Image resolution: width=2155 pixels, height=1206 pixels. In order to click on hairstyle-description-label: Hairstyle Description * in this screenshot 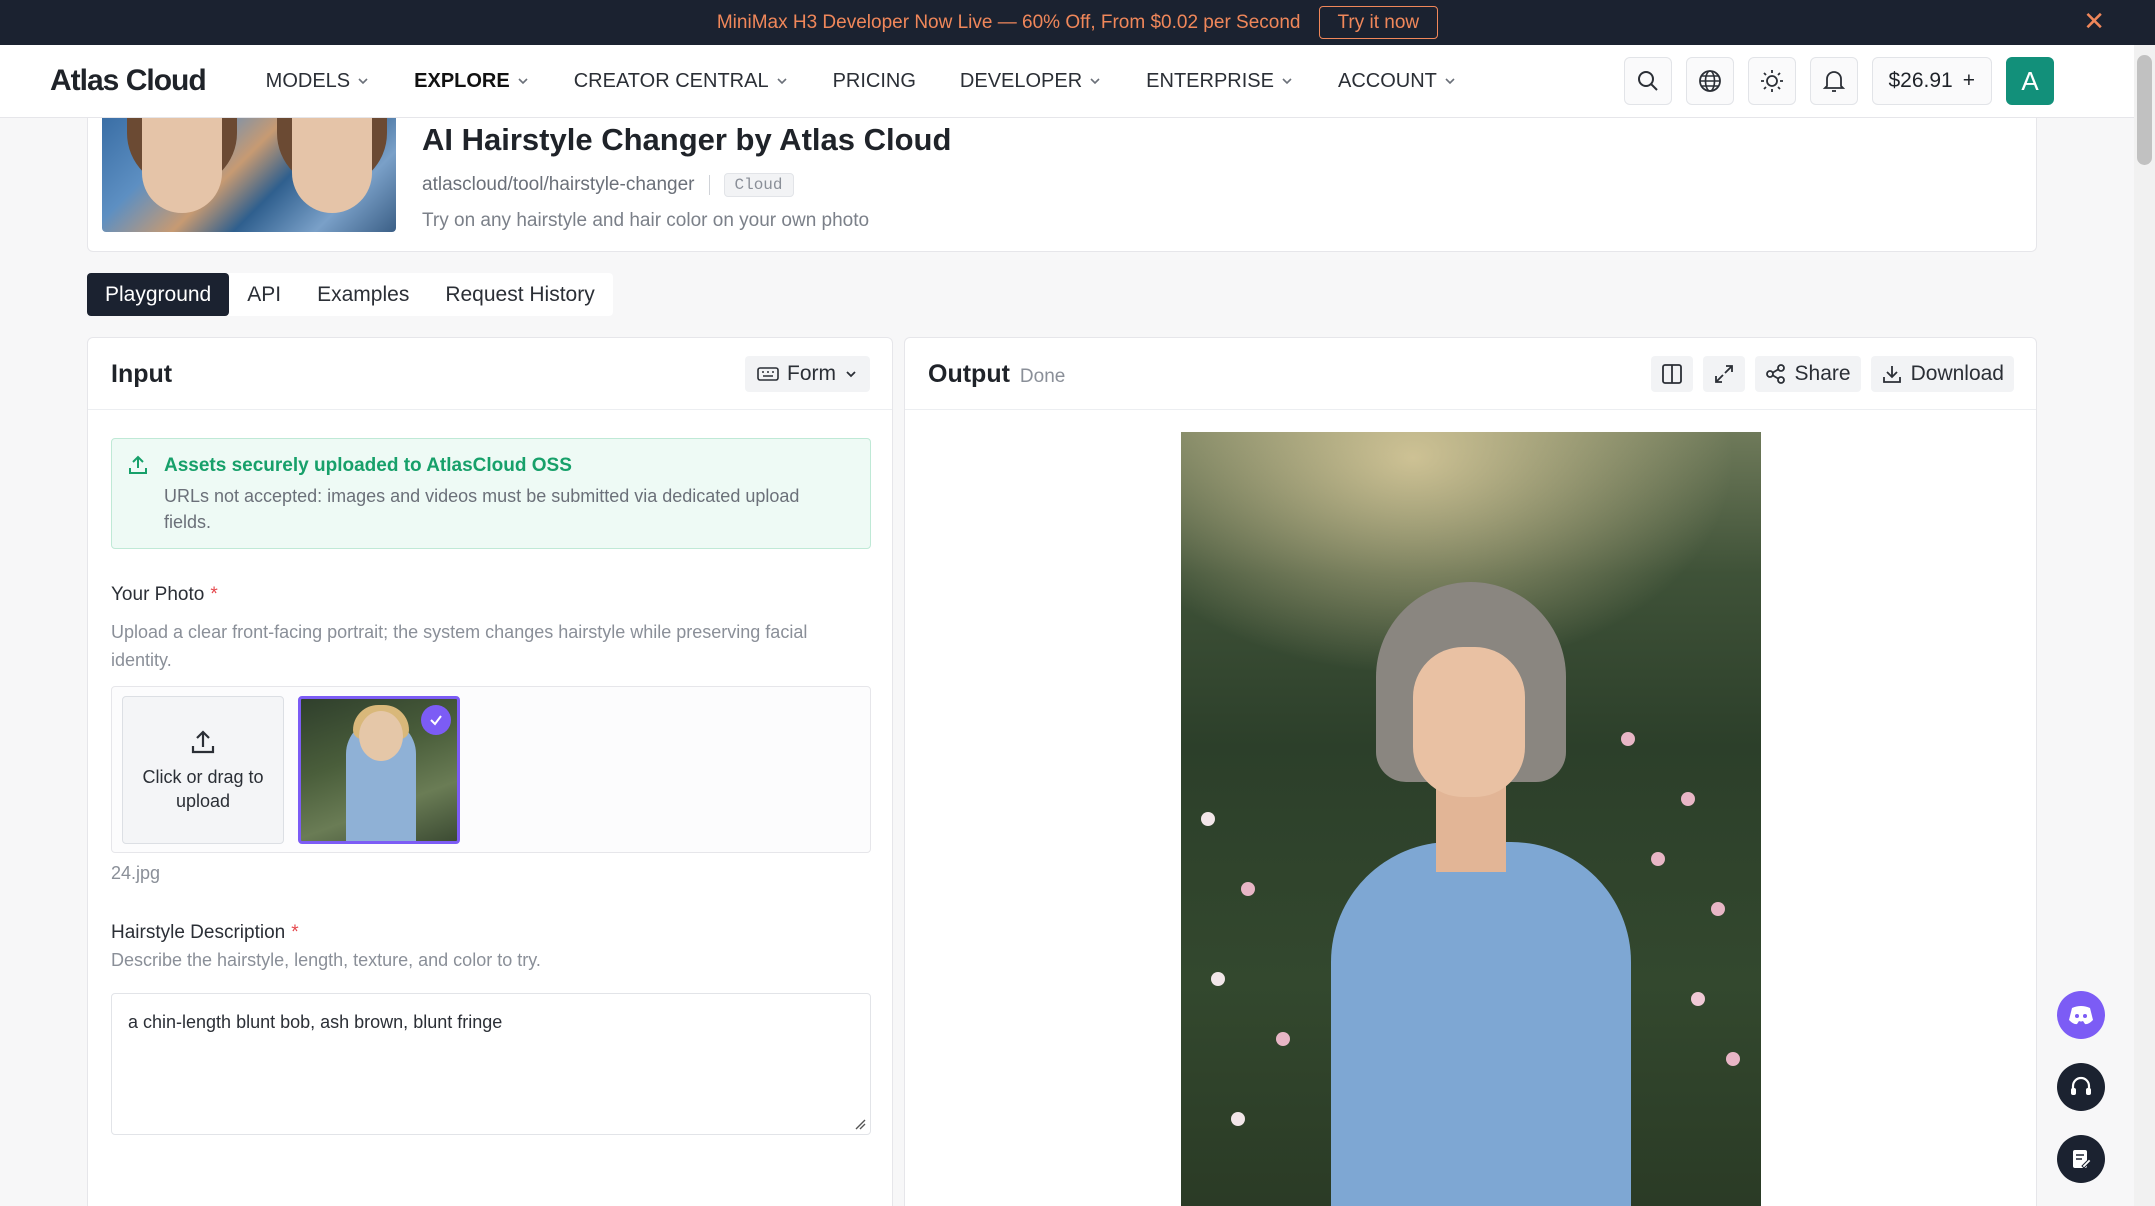, I will do `click(205, 933)`.